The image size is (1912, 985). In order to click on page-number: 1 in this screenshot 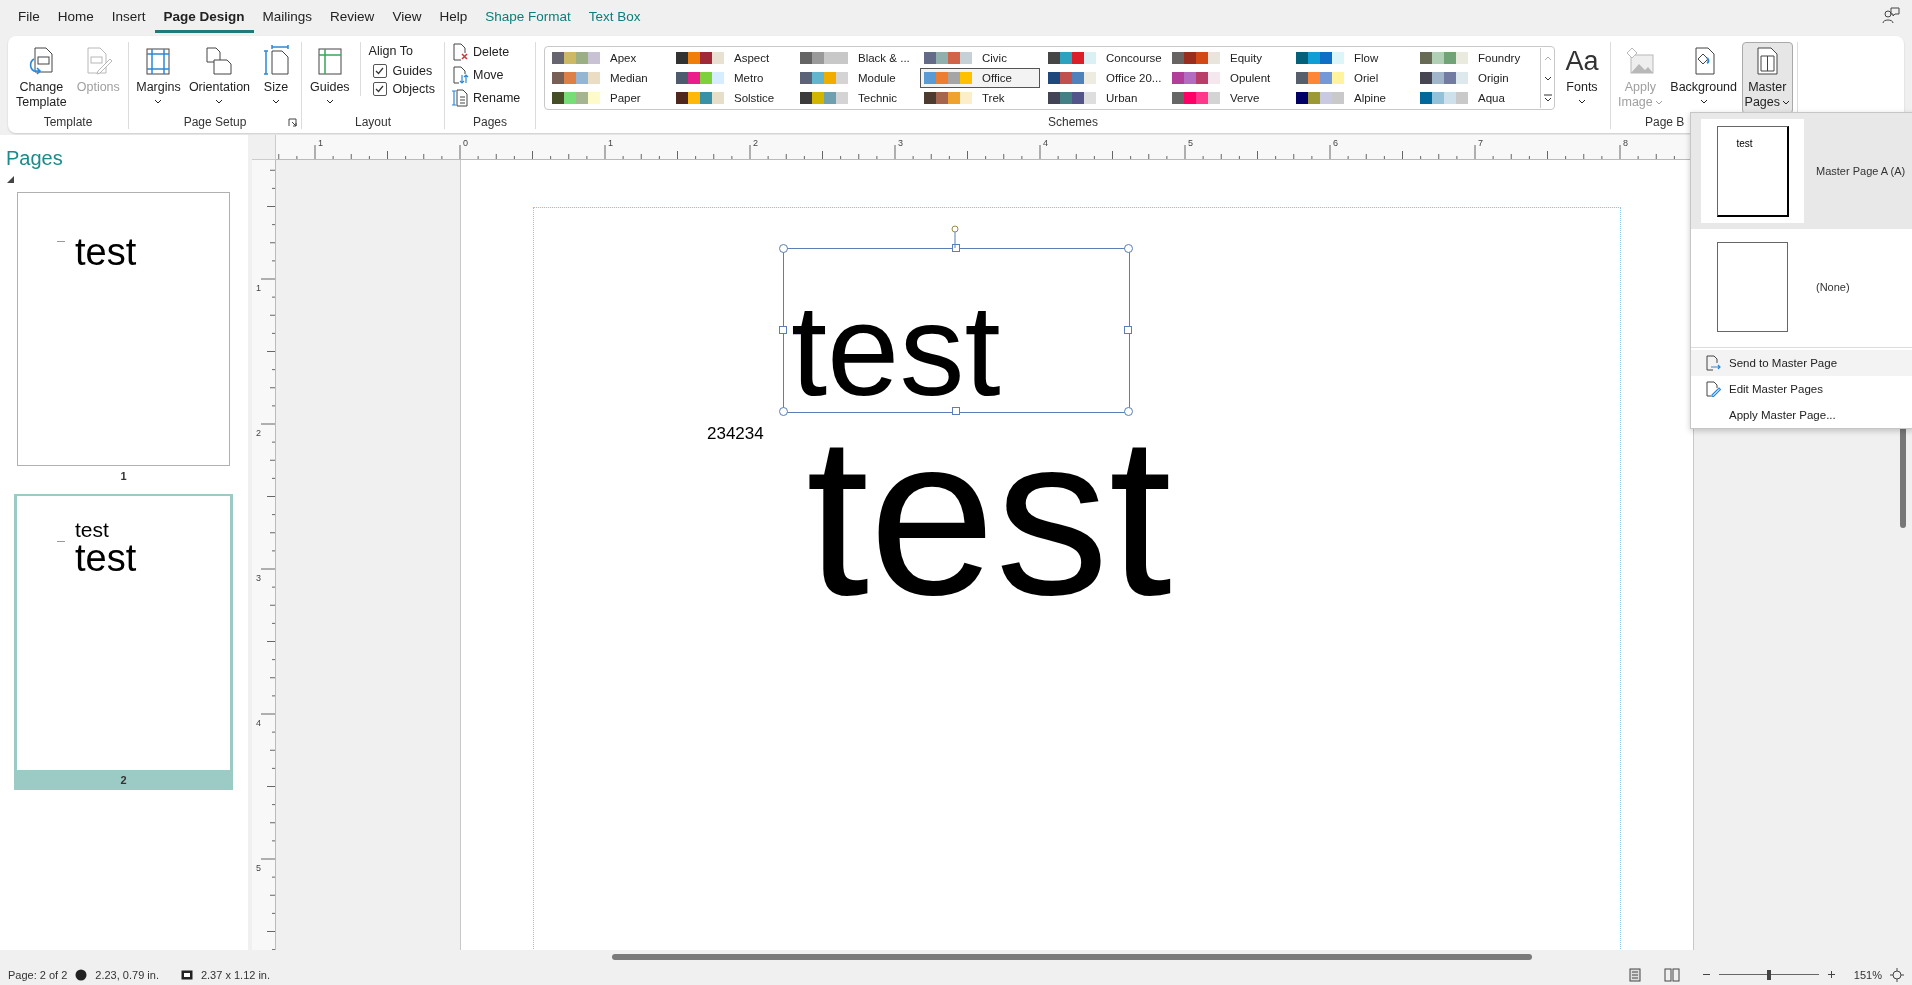, I will do `click(123, 476)`.